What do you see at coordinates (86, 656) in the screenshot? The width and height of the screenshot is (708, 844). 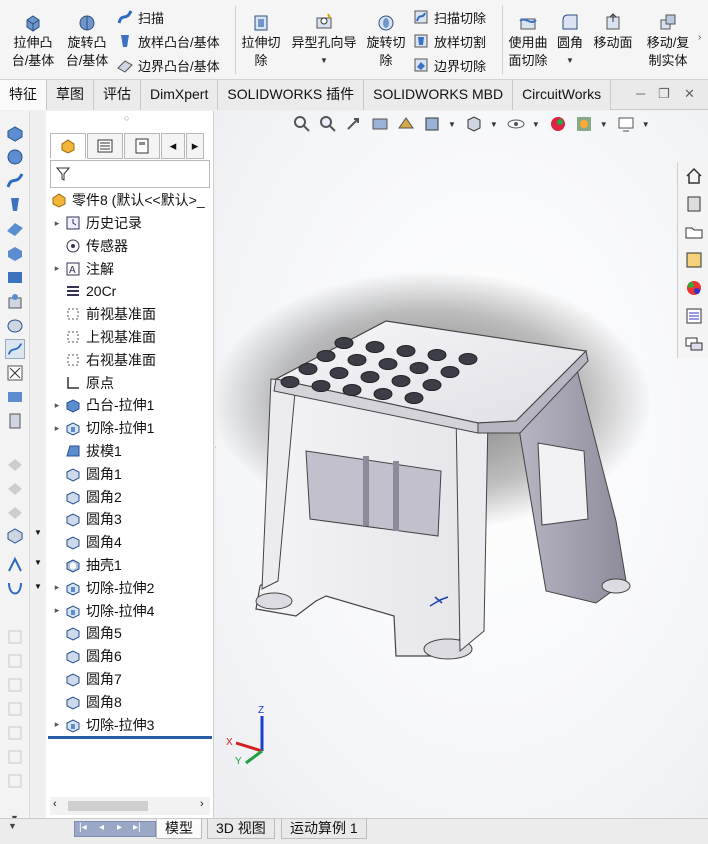 I see `tree-item: 圆角6` at bounding box center [86, 656].